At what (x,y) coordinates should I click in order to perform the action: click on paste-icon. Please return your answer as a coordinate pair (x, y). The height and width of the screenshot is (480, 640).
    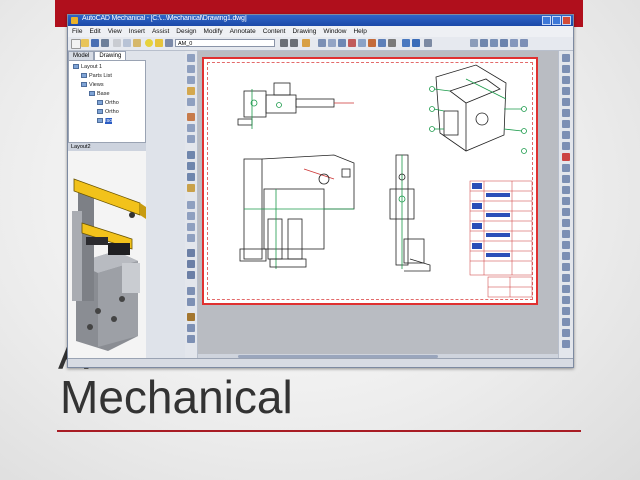
    Looking at the image, I should click on (137, 43).